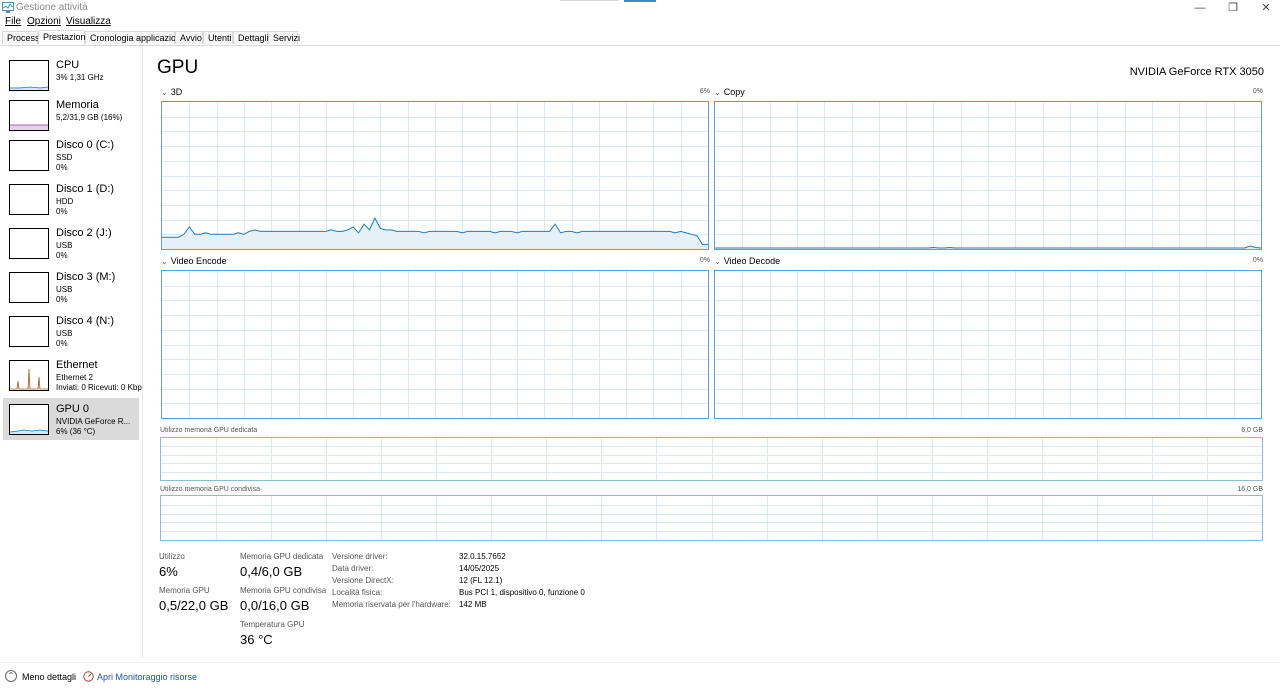  I want to click on open-resource-monitor-link: Apri Monitoraggio risorse, so click(147, 677).